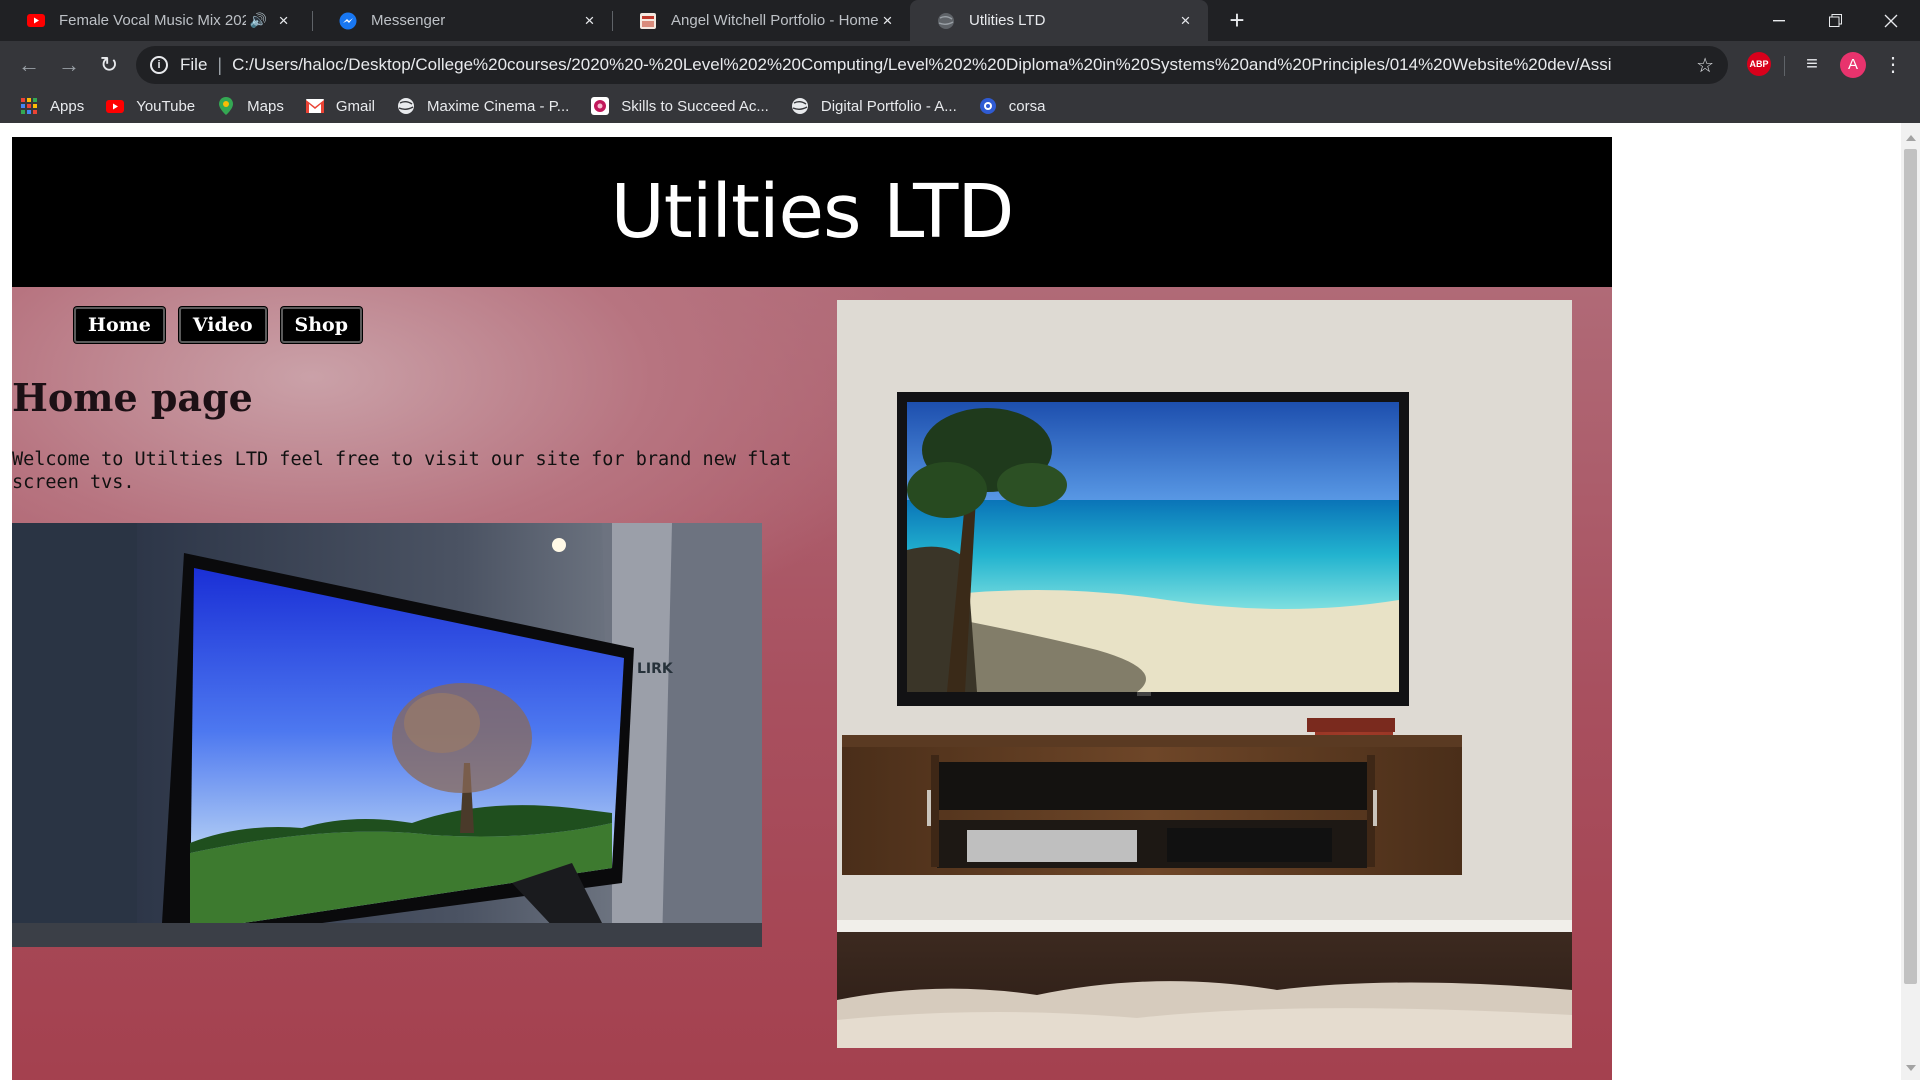  Describe the element at coordinates (655, 669) in the screenshot. I see `svg-text: LIRK` at that location.